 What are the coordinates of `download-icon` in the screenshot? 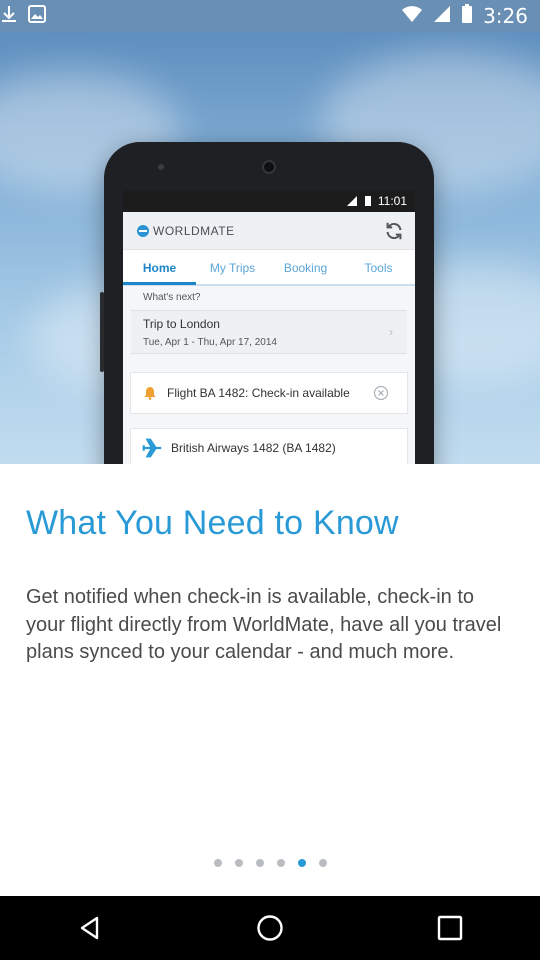 It's located at (9, 16).